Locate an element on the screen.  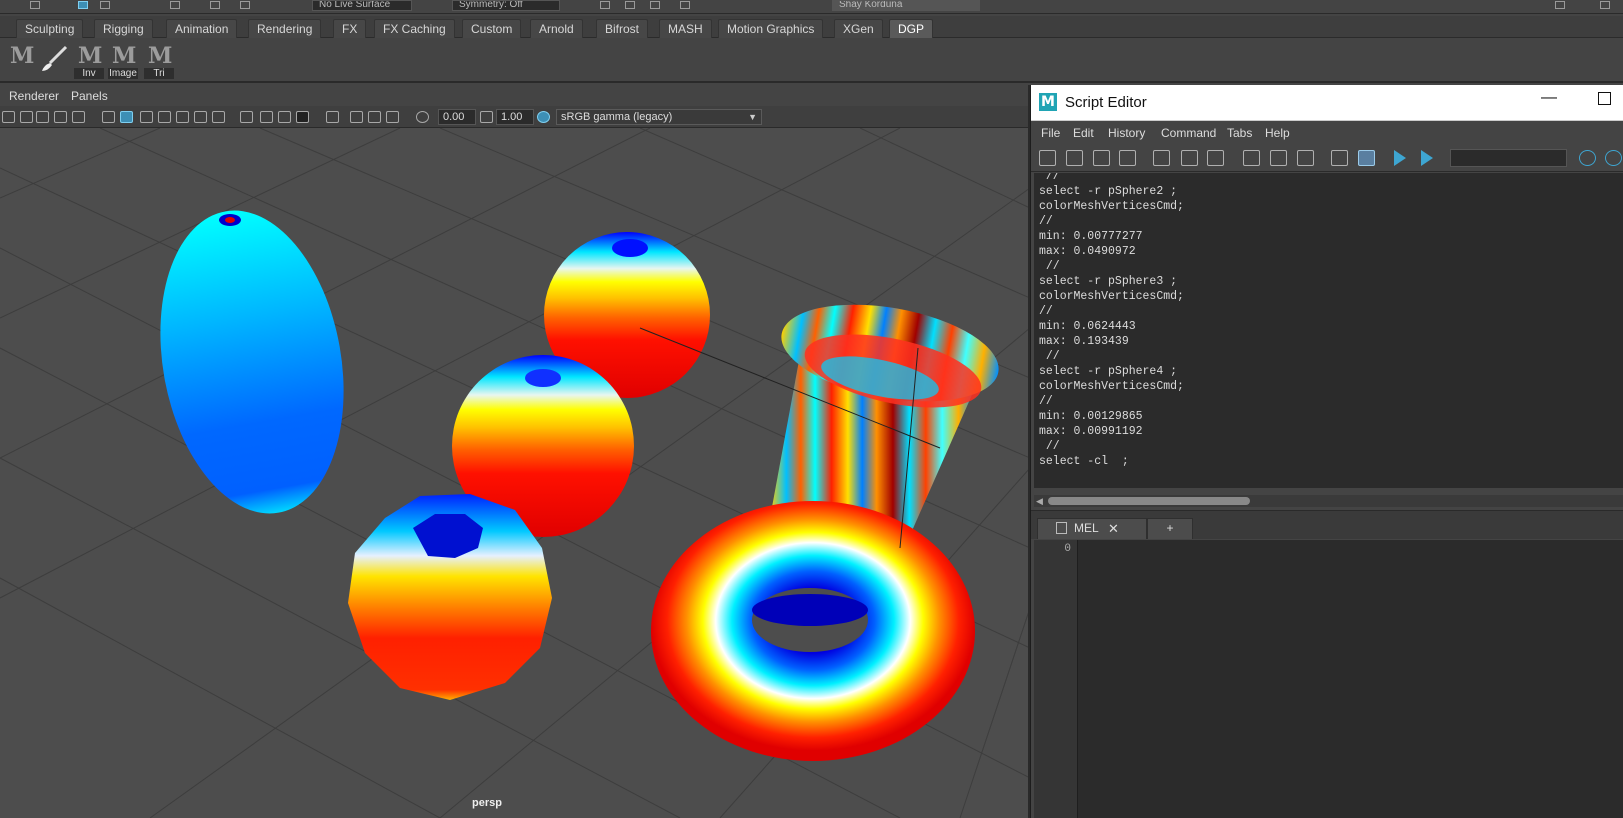
add-tab-button: + is located at coordinates (1170, 528).